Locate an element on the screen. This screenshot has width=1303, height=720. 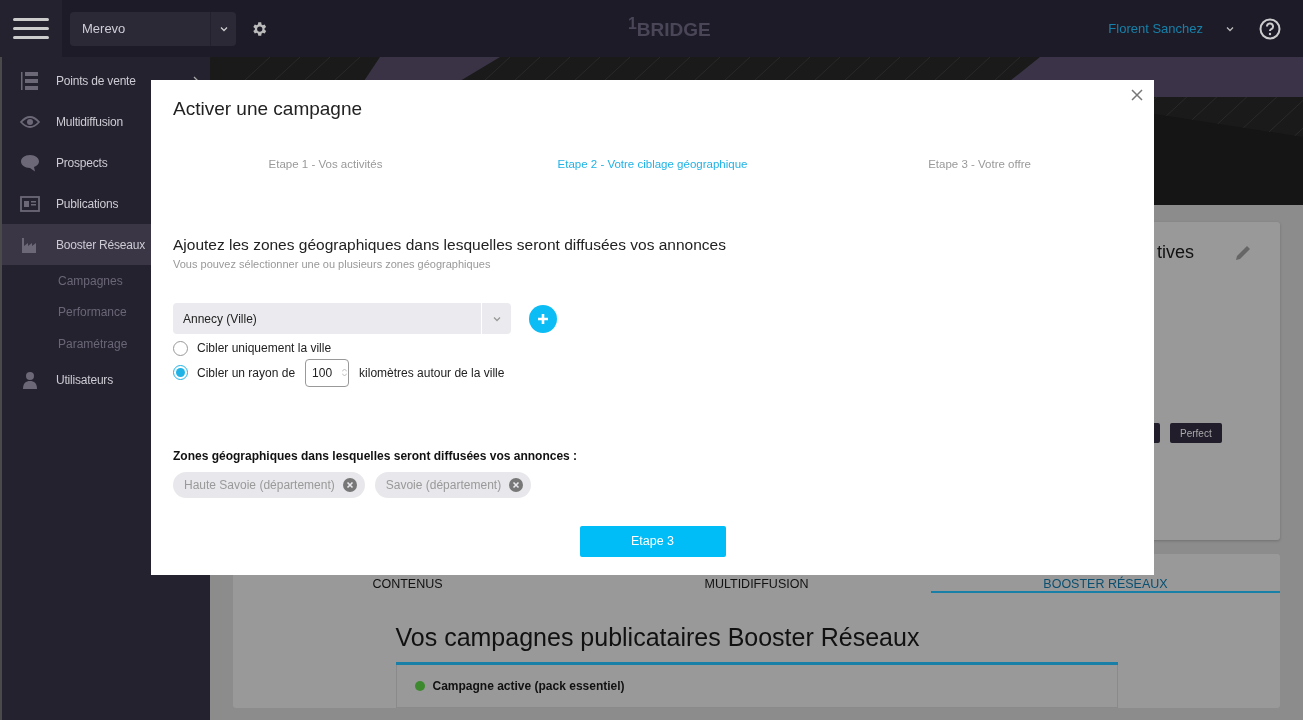
zones-label: Zones géographiques dans lesquelles seront diffusées vos annonces : is located at coordinates (376, 455).